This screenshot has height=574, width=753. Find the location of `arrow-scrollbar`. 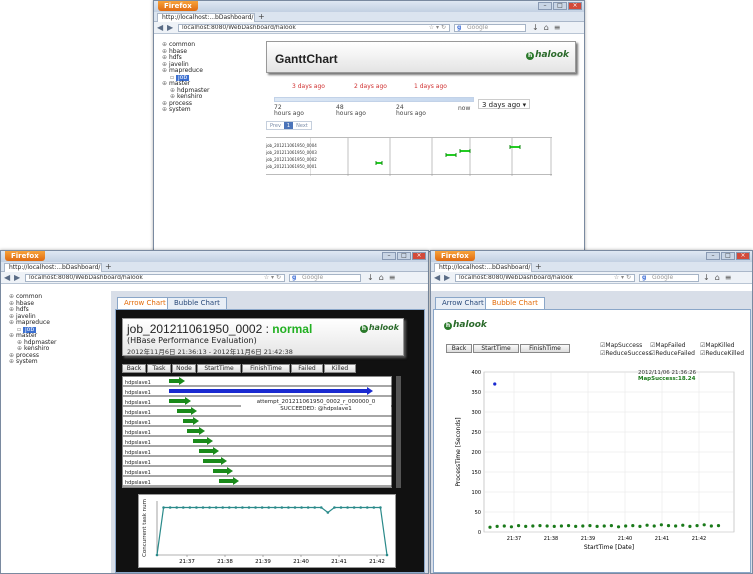

arrow-scrollbar is located at coordinates (398, 432).